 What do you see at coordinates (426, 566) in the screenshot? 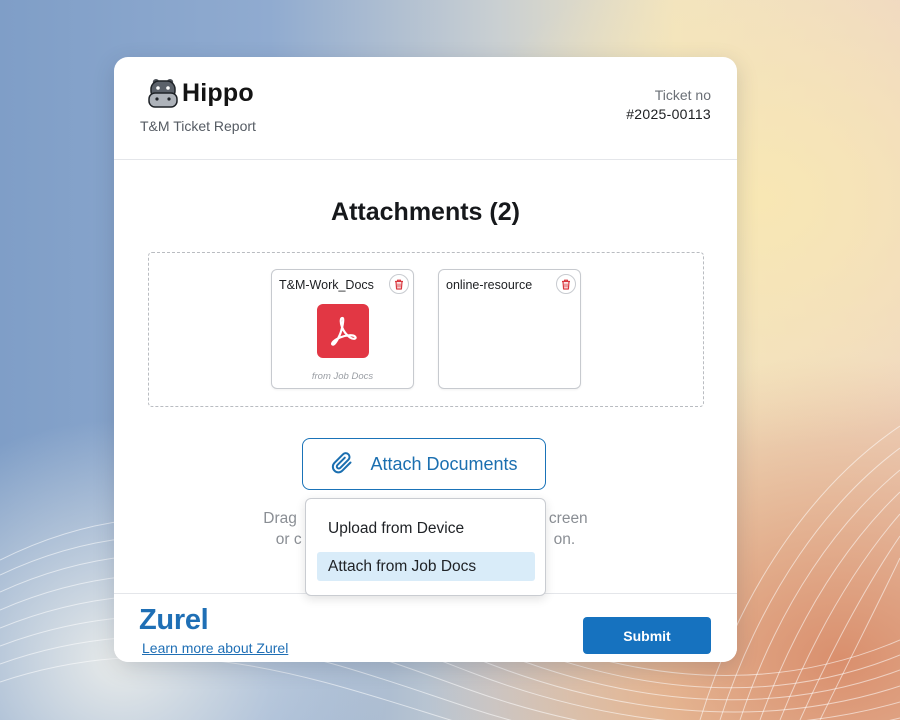
I see `menu-item-attach-from-job-docs: Attach from Job Docs` at bounding box center [426, 566].